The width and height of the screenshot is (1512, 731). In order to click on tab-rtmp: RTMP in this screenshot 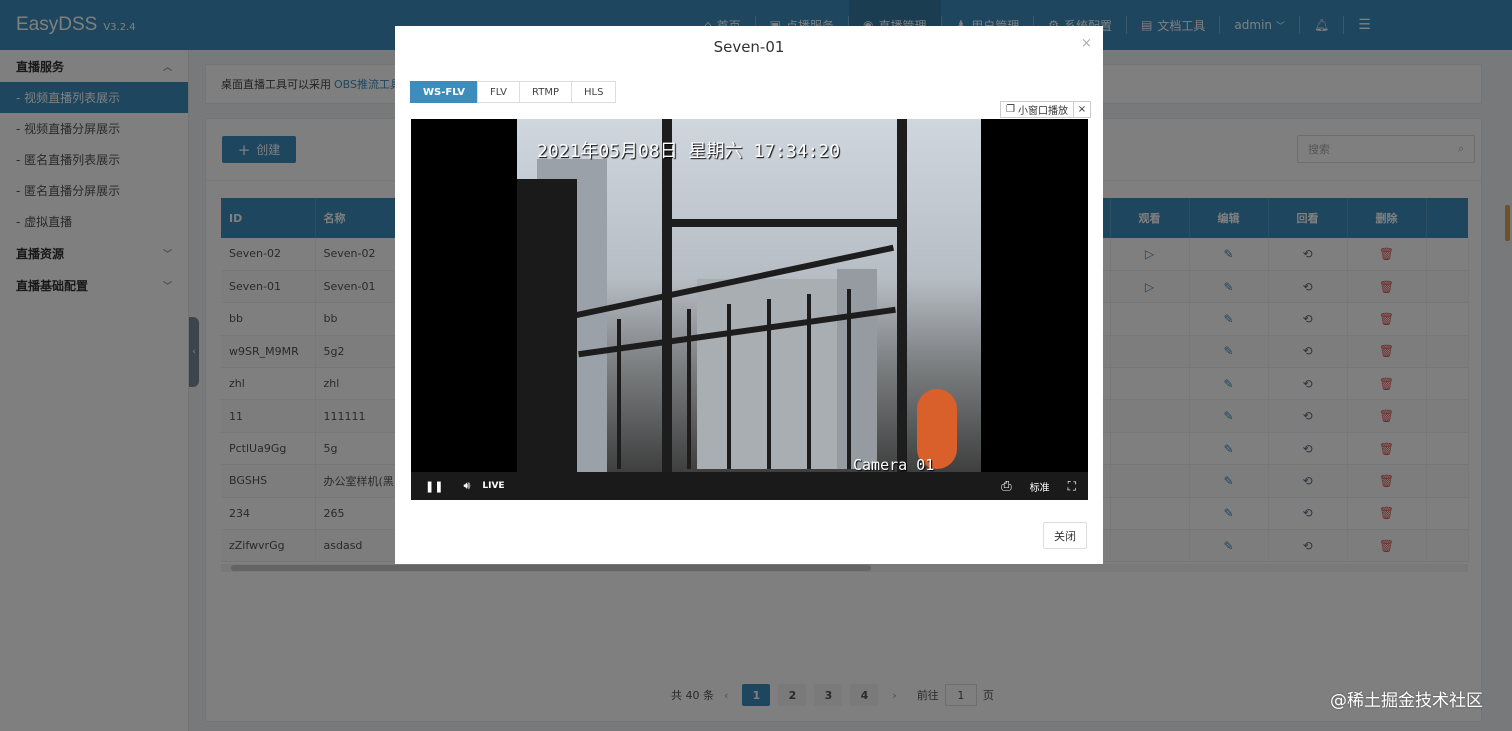, I will do `click(546, 92)`.